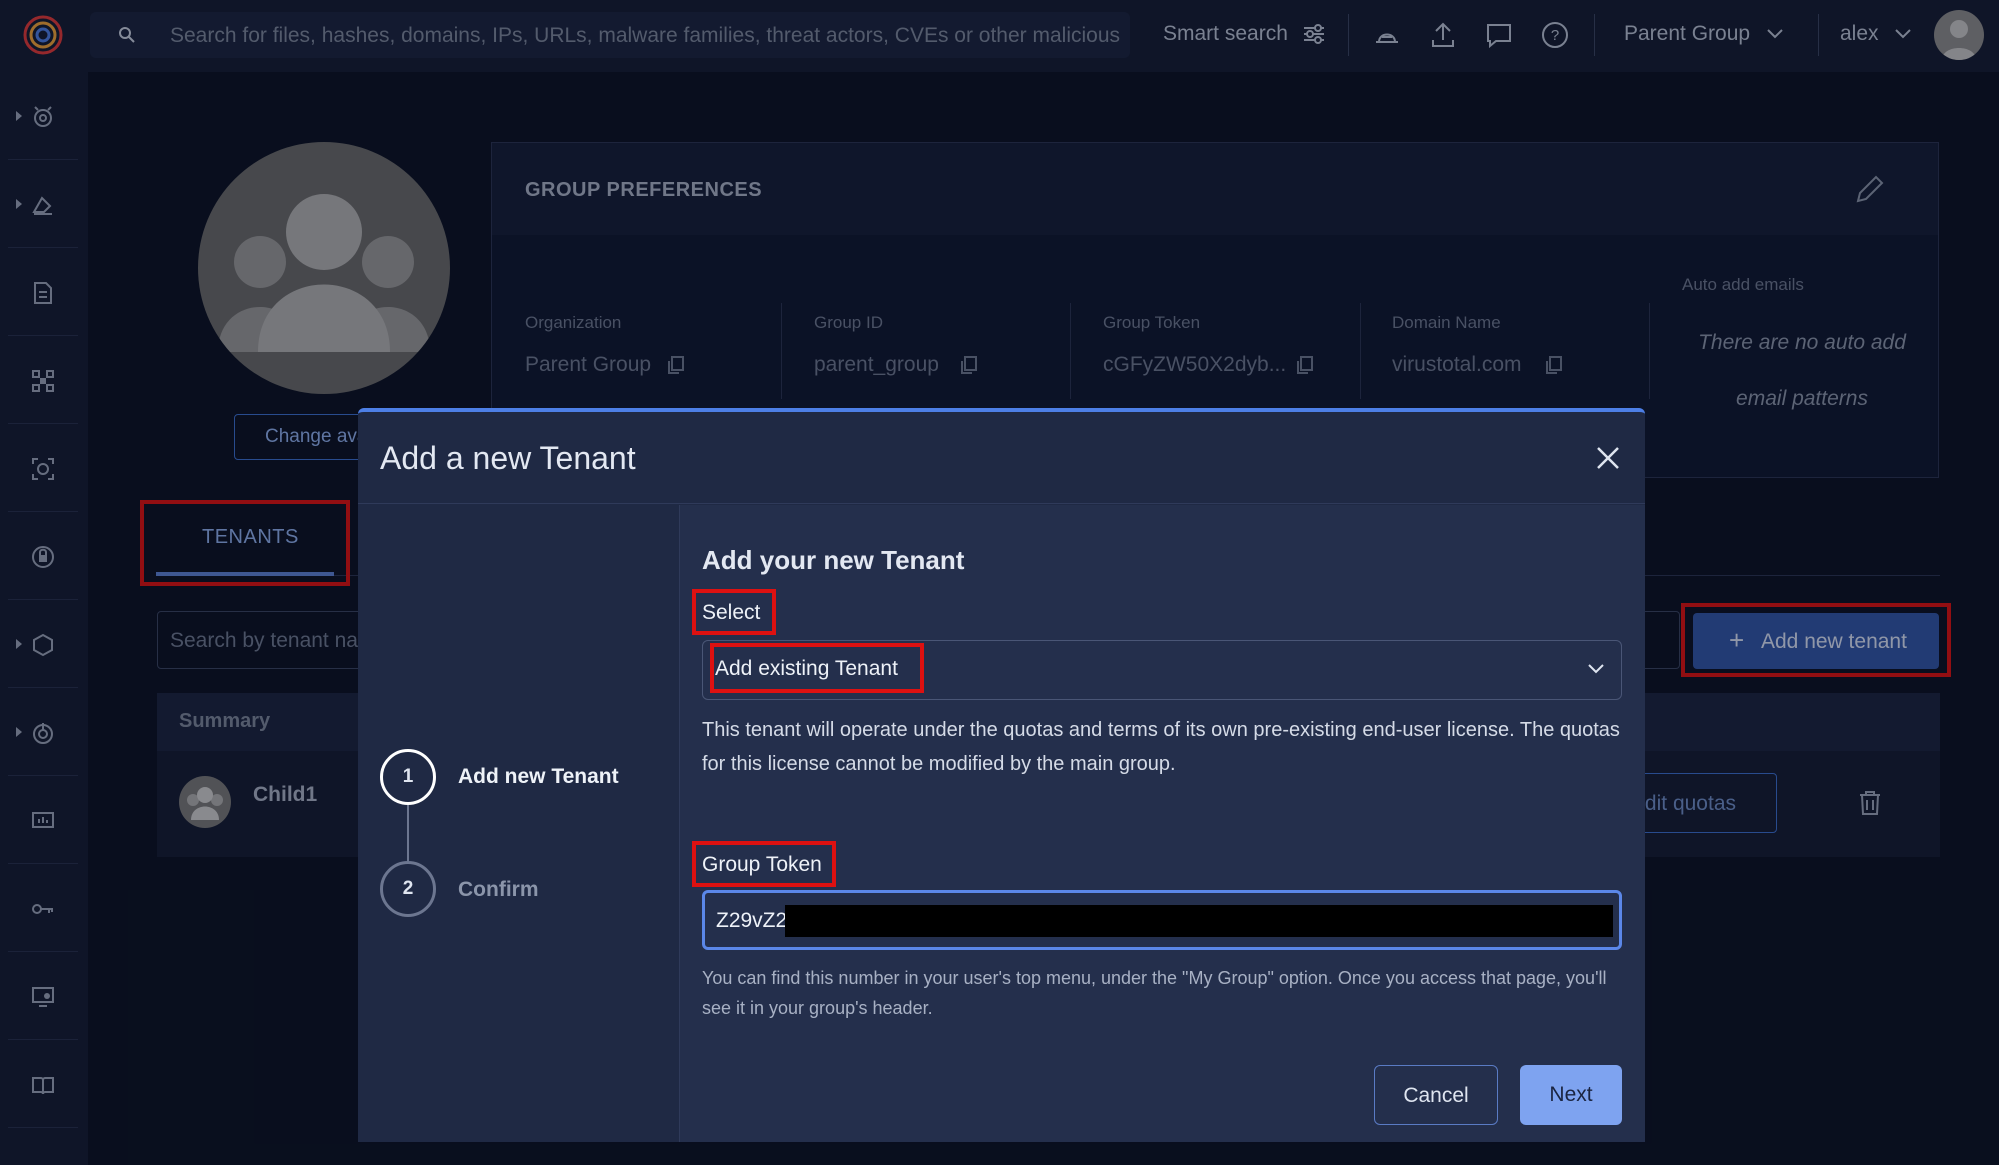  I want to click on step-2-circle: 2, so click(408, 889).